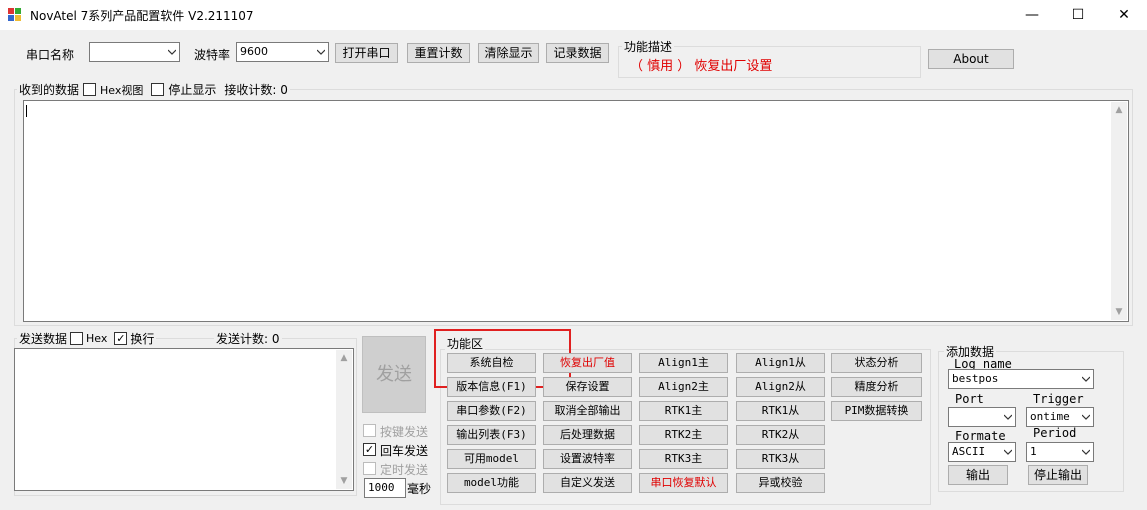 The image size is (1147, 510). What do you see at coordinates (438, 53) in the screenshot?
I see `reset-count-button: 重置计数` at bounding box center [438, 53].